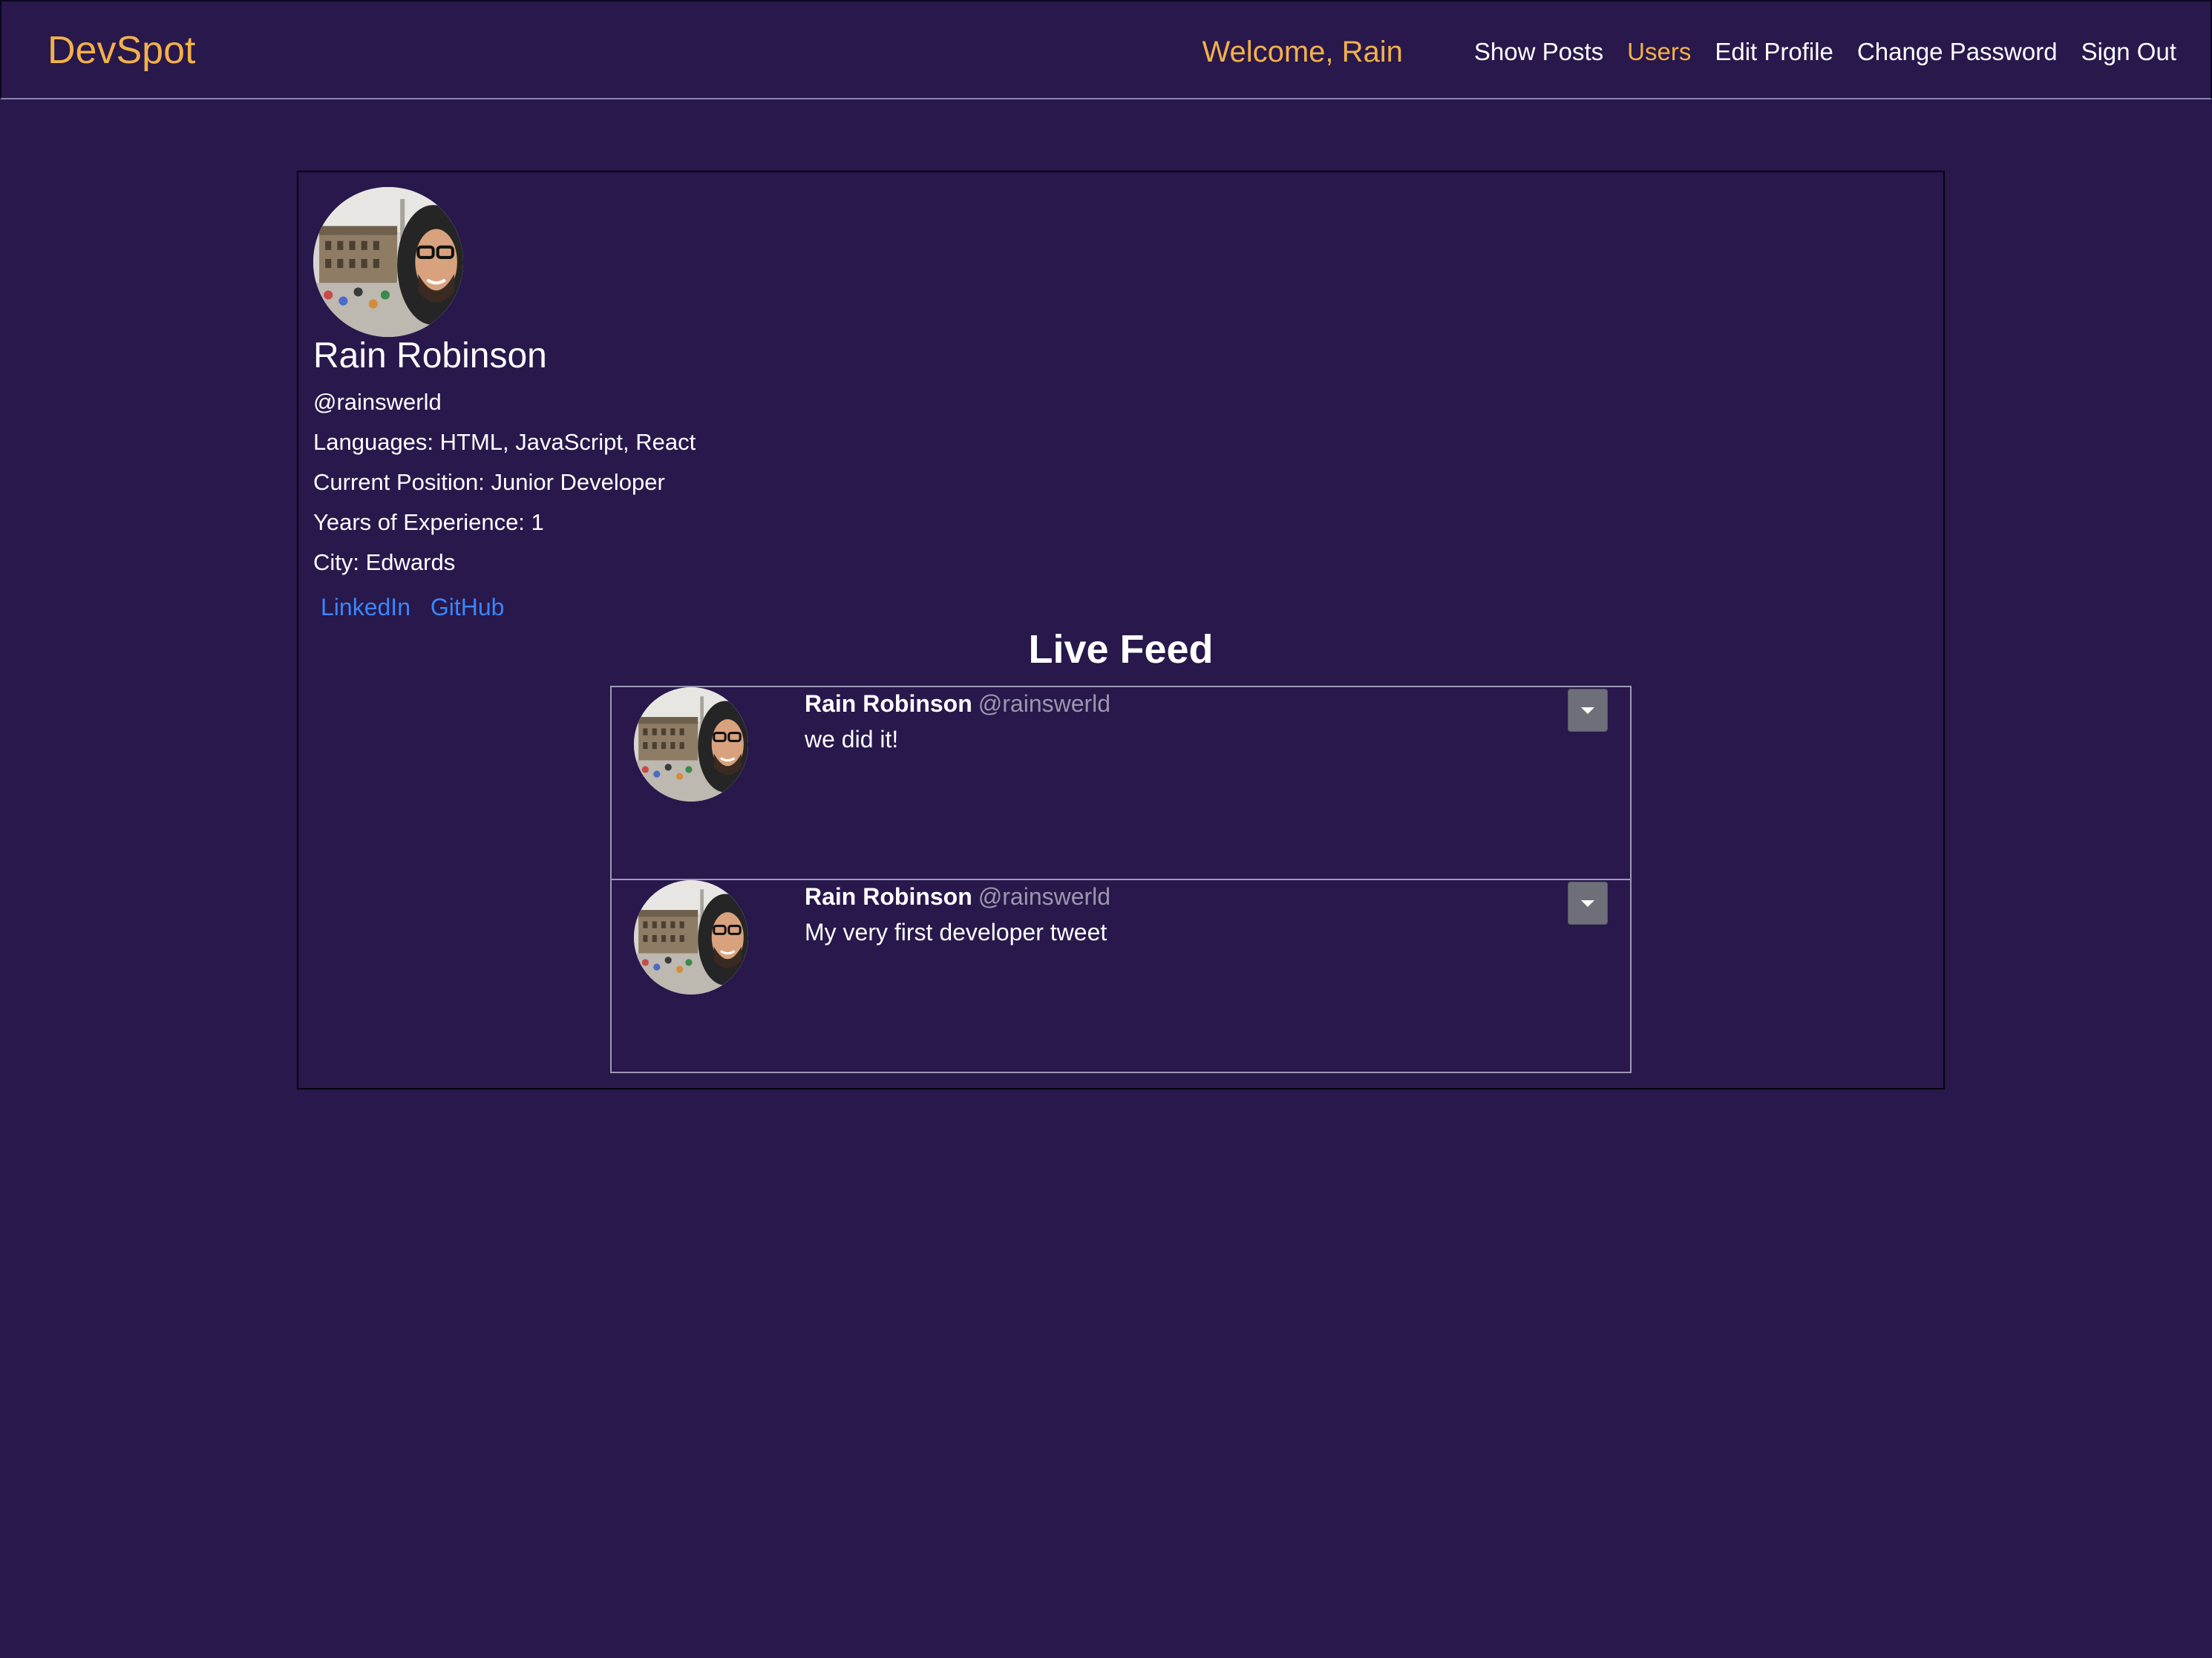 Image resolution: width=2212 pixels, height=1658 pixels. I want to click on profile-city: City: Edwards, so click(384, 562).